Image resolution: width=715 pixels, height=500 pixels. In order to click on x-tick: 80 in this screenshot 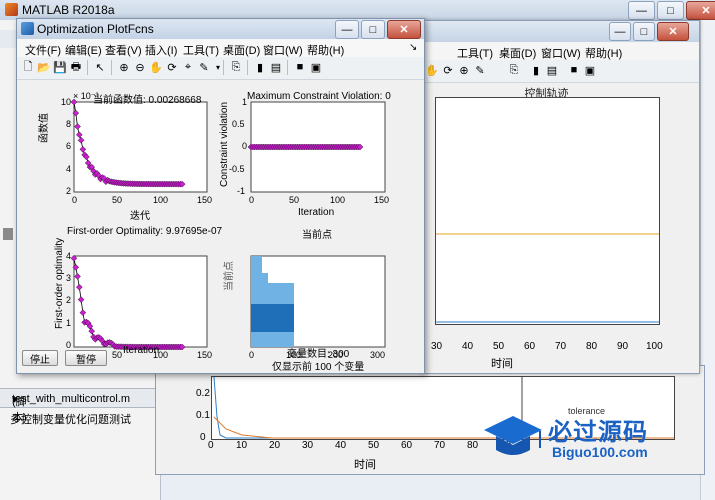, I will do `click(473, 445)`.